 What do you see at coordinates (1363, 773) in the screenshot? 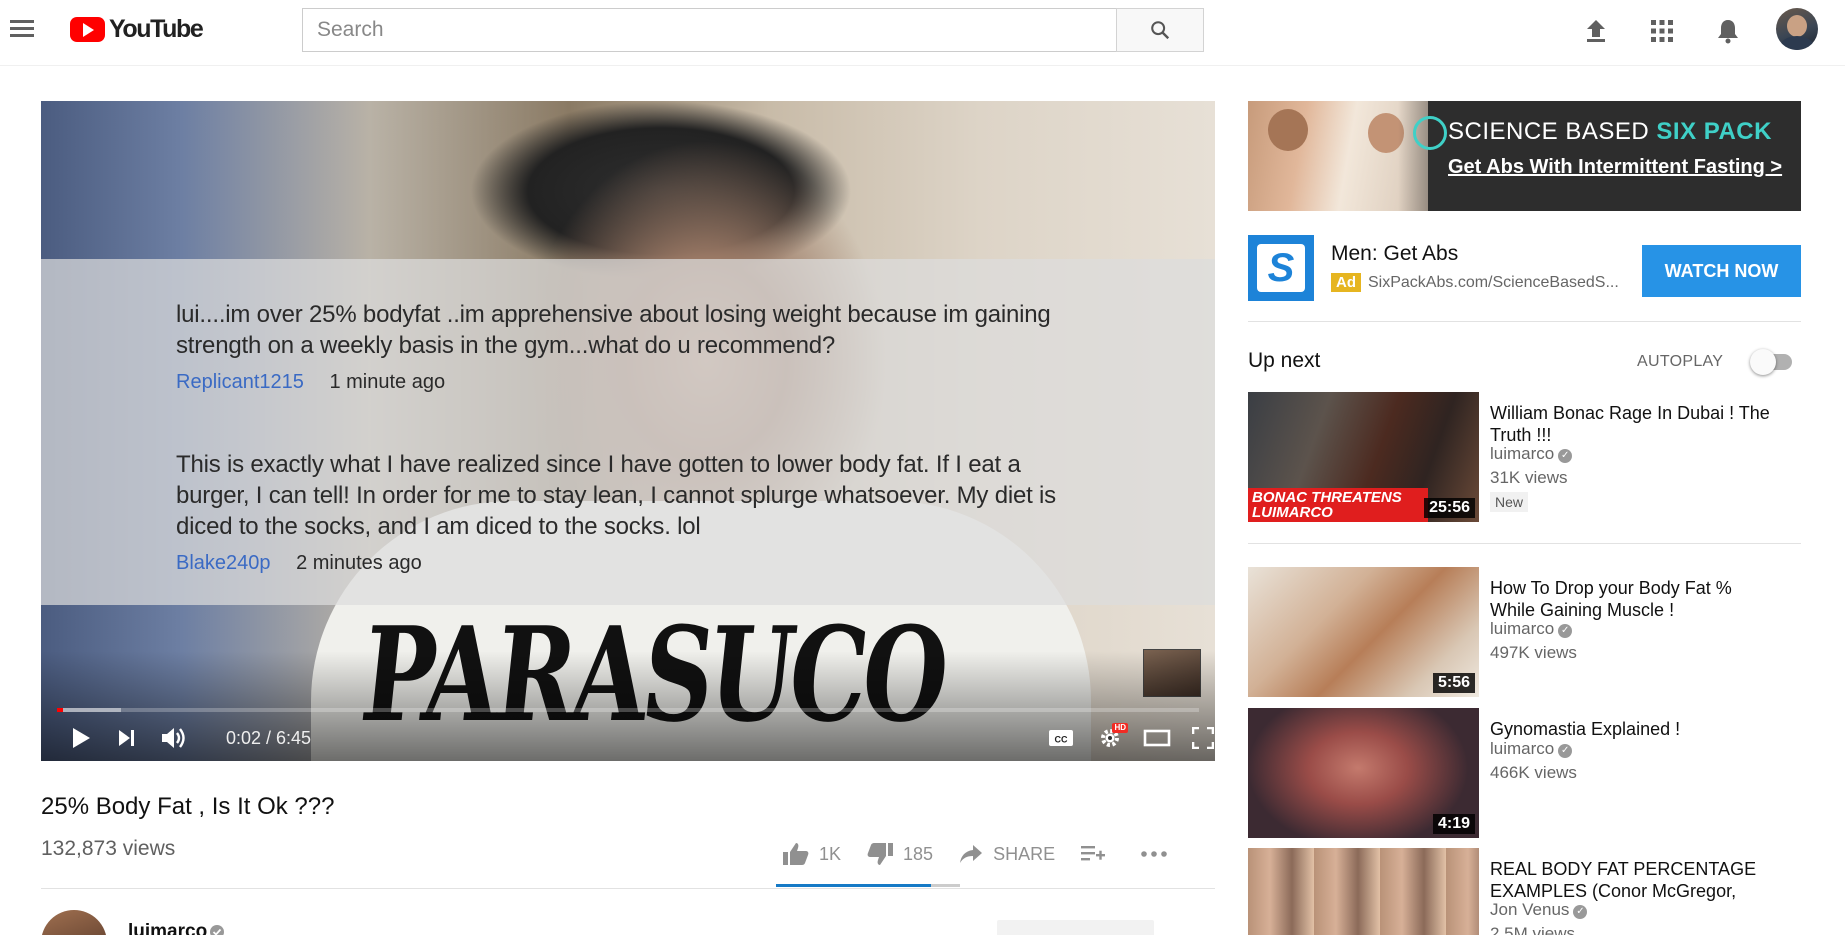
I see `video-thumbnail: 4:19` at bounding box center [1363, 773].